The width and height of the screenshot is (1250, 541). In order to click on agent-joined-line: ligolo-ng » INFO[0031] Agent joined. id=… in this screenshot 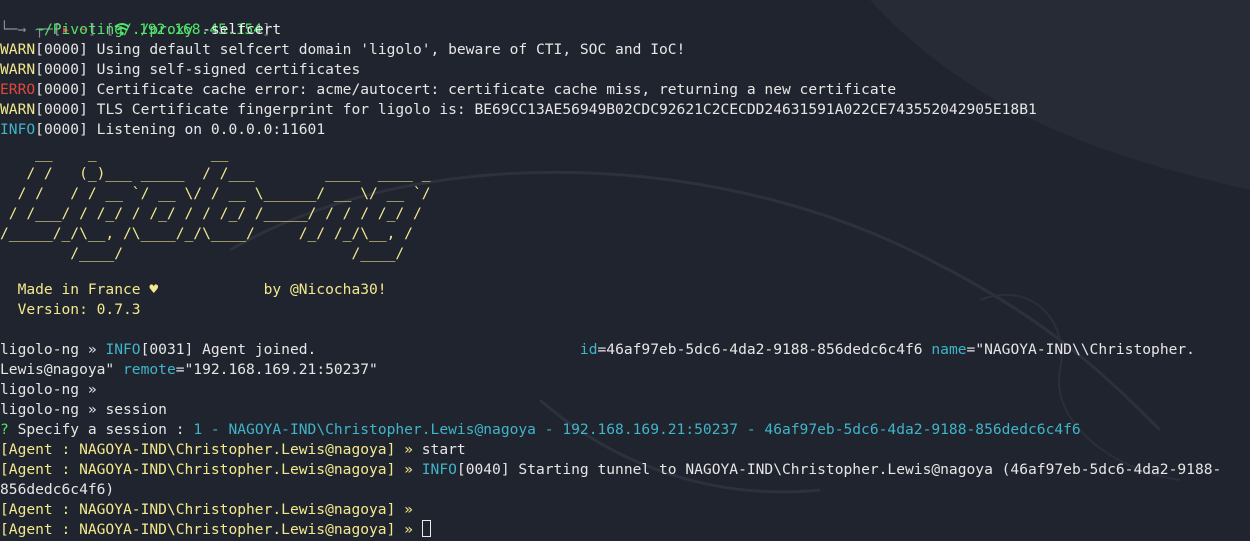, I will do `click(597, 350)`.